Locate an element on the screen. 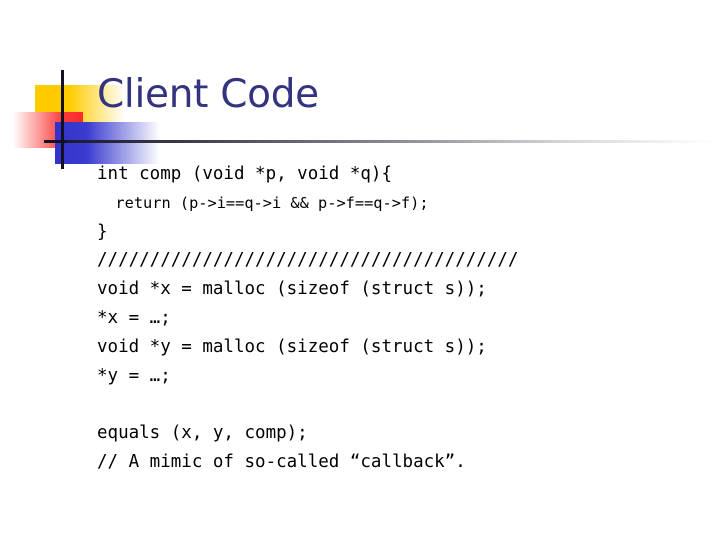 This screenshot has width=720, height=540. title-divider is located at coordinates (390, 141).